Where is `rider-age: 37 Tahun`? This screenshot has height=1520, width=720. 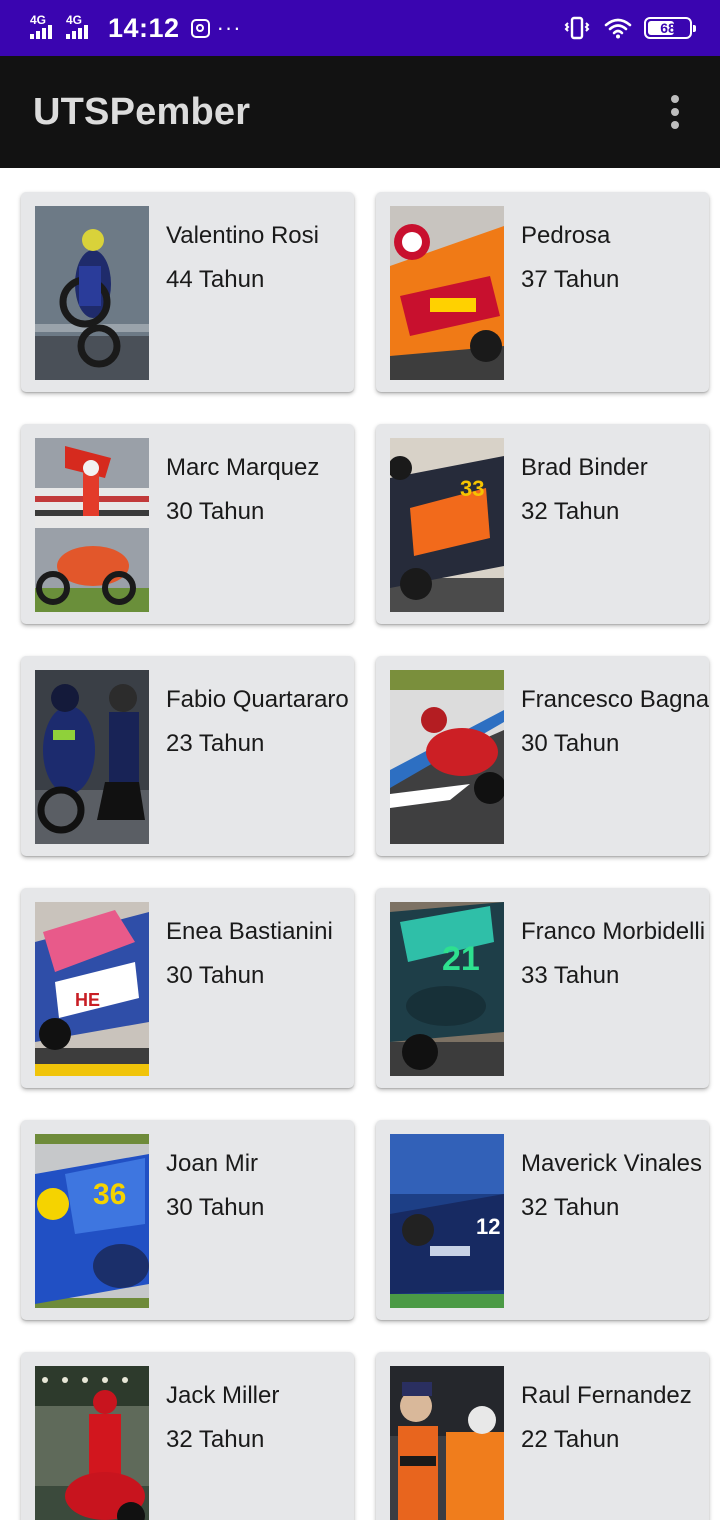
rider-age: 37 Tahun is located at coordinates (570, 279).